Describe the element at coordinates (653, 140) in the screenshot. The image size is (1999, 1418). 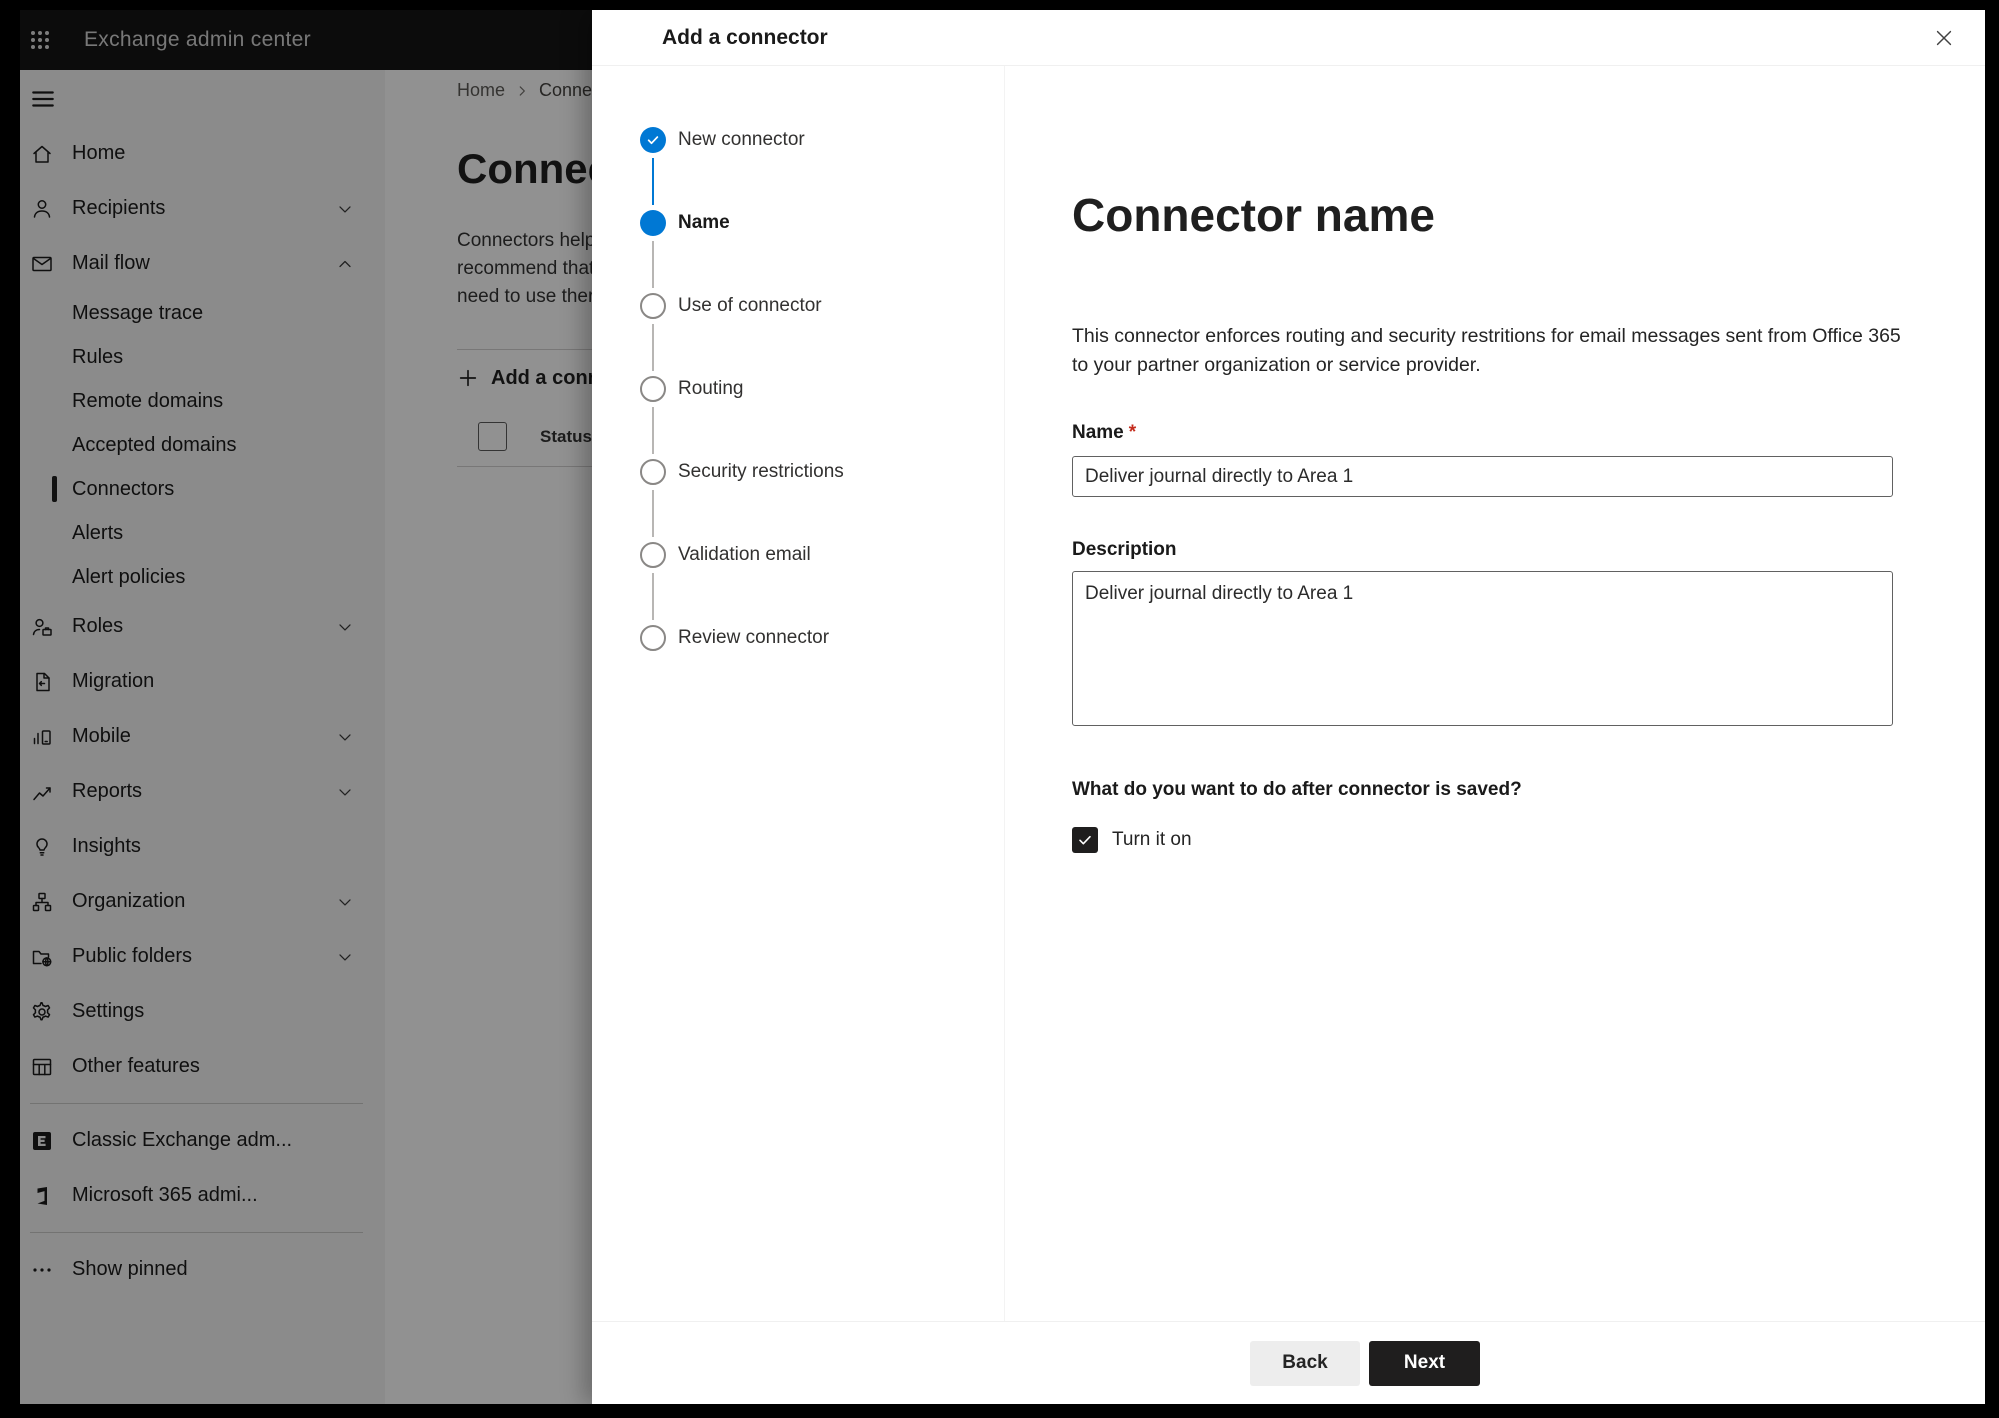
I see `step-completed-icon` at that location.